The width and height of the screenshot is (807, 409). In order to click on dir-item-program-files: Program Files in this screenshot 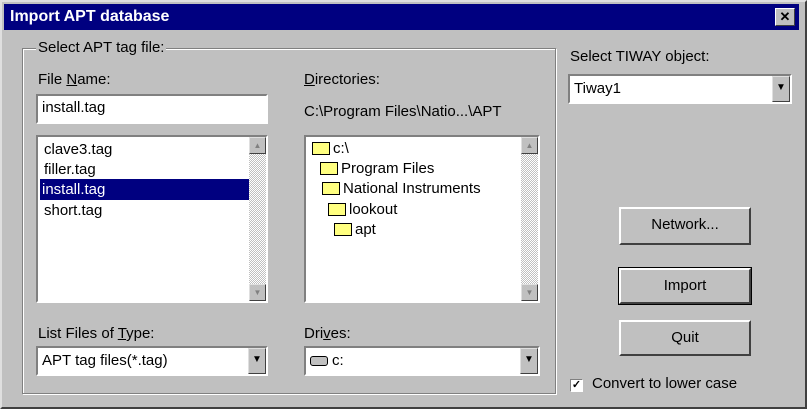, I will do `click(377, 169)`.